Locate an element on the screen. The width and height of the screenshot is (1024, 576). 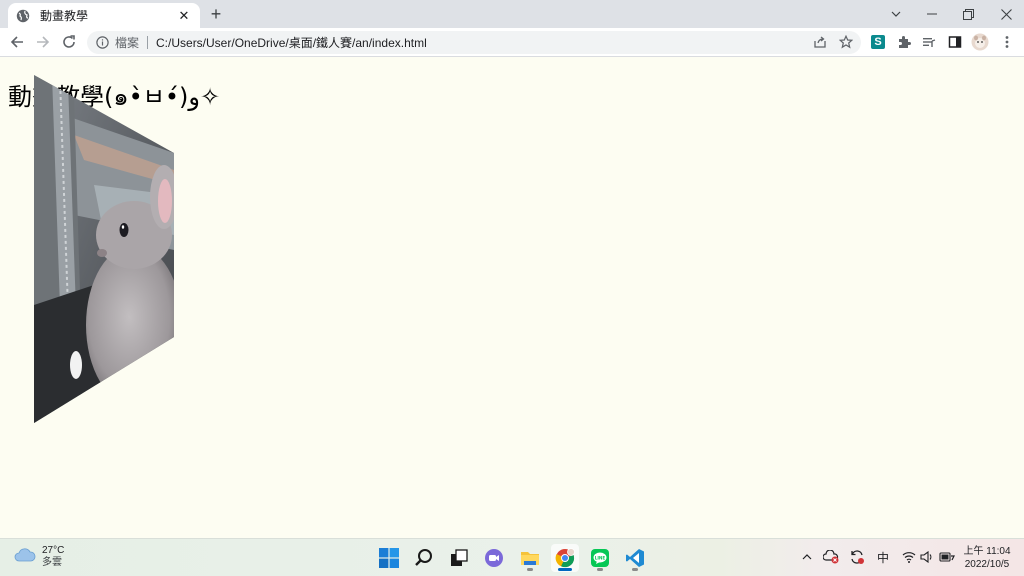
weather-text: 27°C 多雲 is located at coordinates (53, 557).